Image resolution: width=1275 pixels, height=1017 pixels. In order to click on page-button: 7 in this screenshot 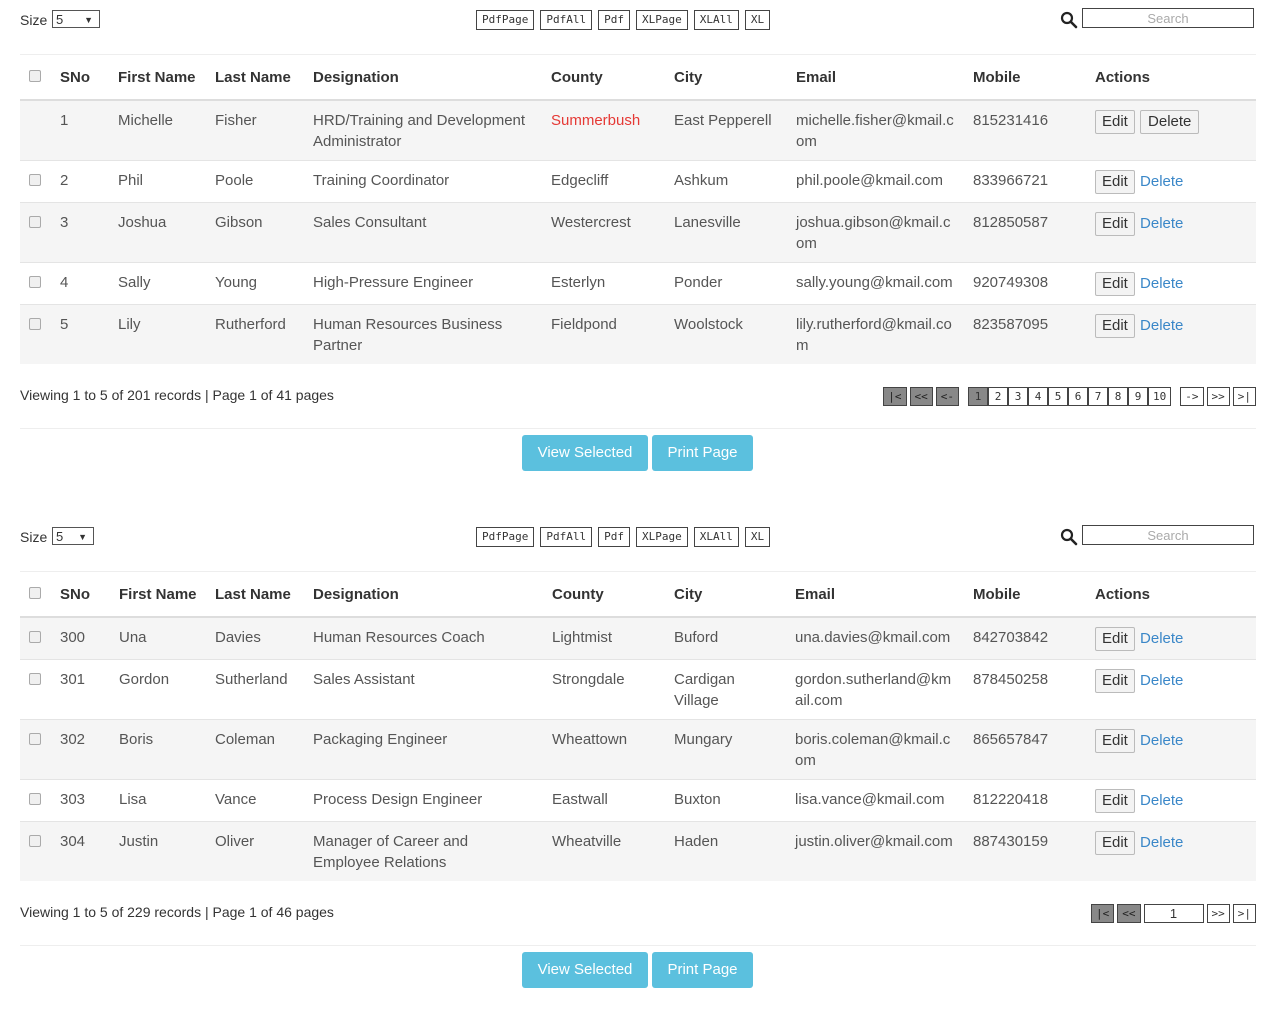, I will do `click(1098, 396)`.